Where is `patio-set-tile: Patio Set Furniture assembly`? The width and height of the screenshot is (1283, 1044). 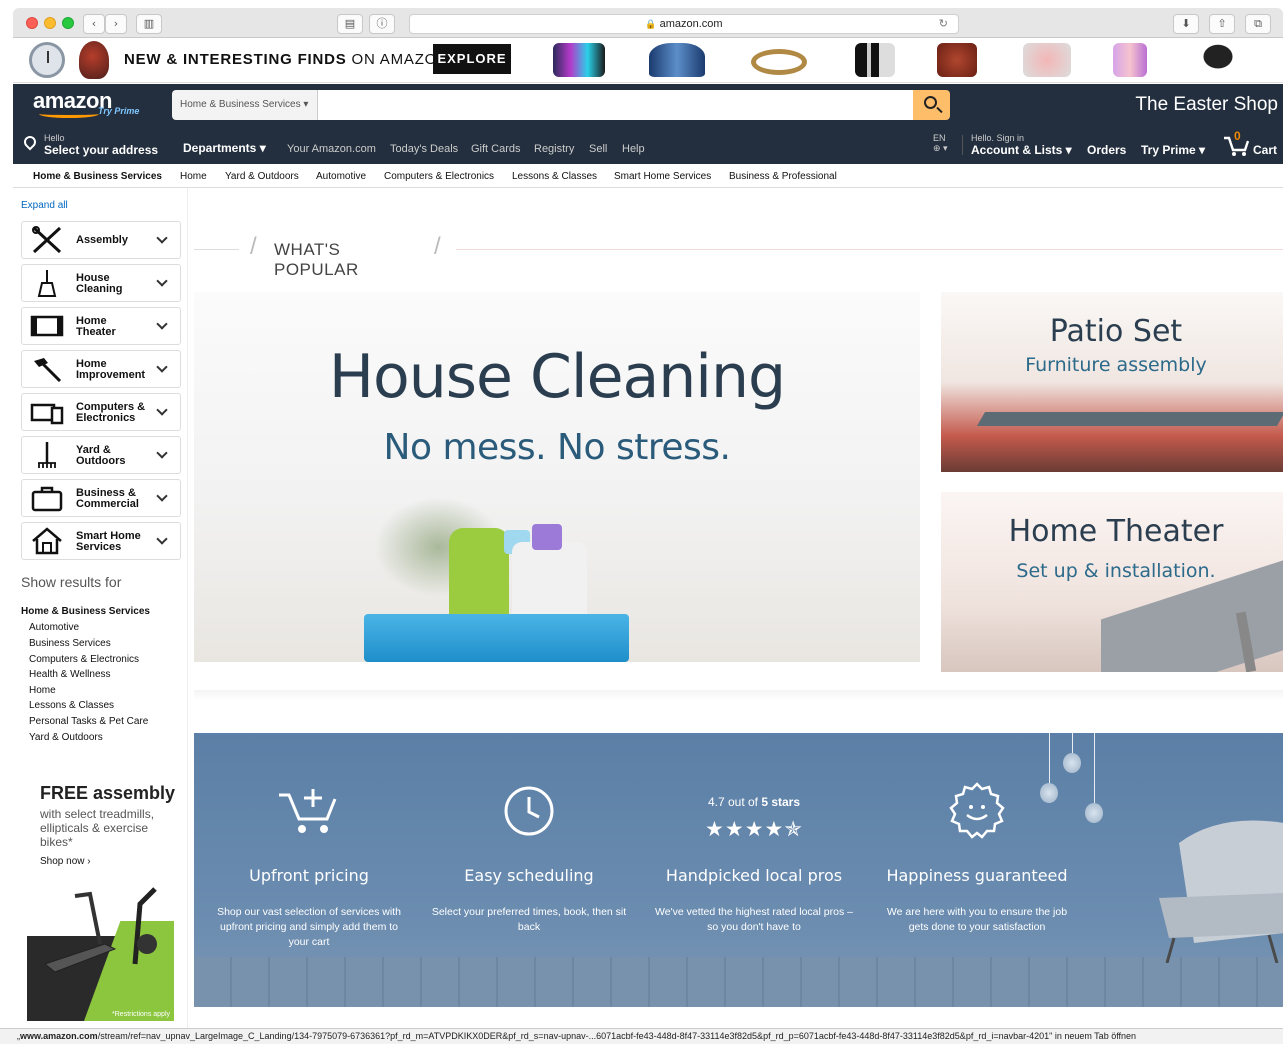 patio-set-tile: Patio Set Furniture assembly is located at coordinates (1112, 382).